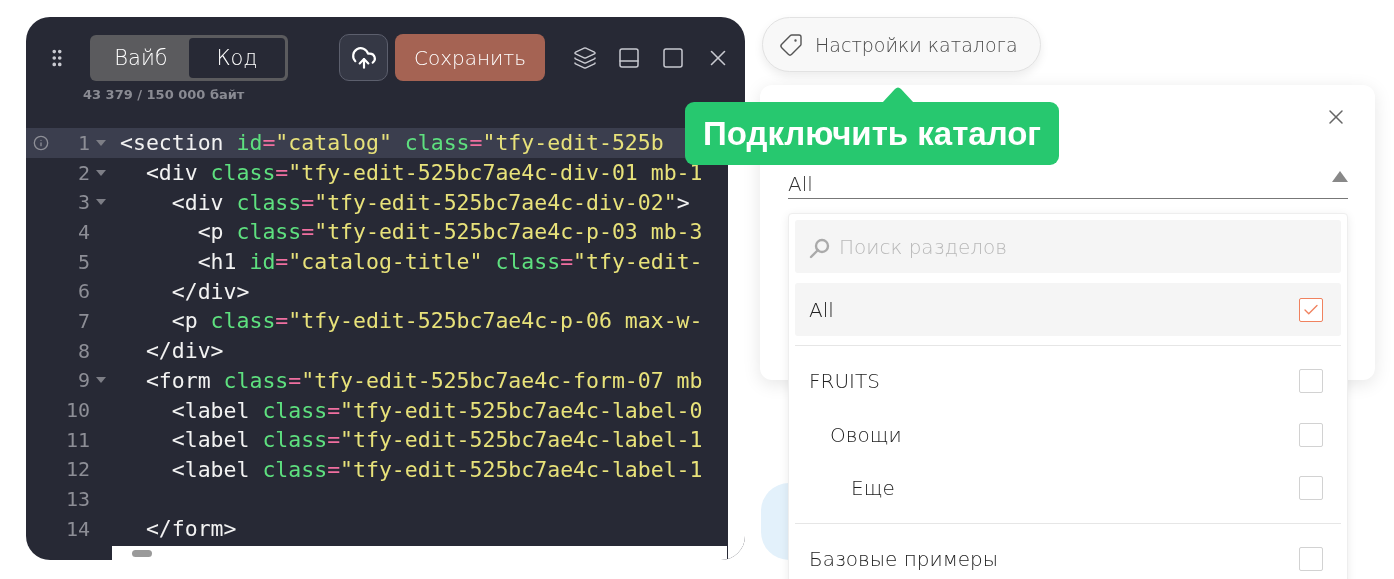 The width and height of the screenshot is (1394, 579). I want to click on cloud-upload-icon, so click(363, 57).